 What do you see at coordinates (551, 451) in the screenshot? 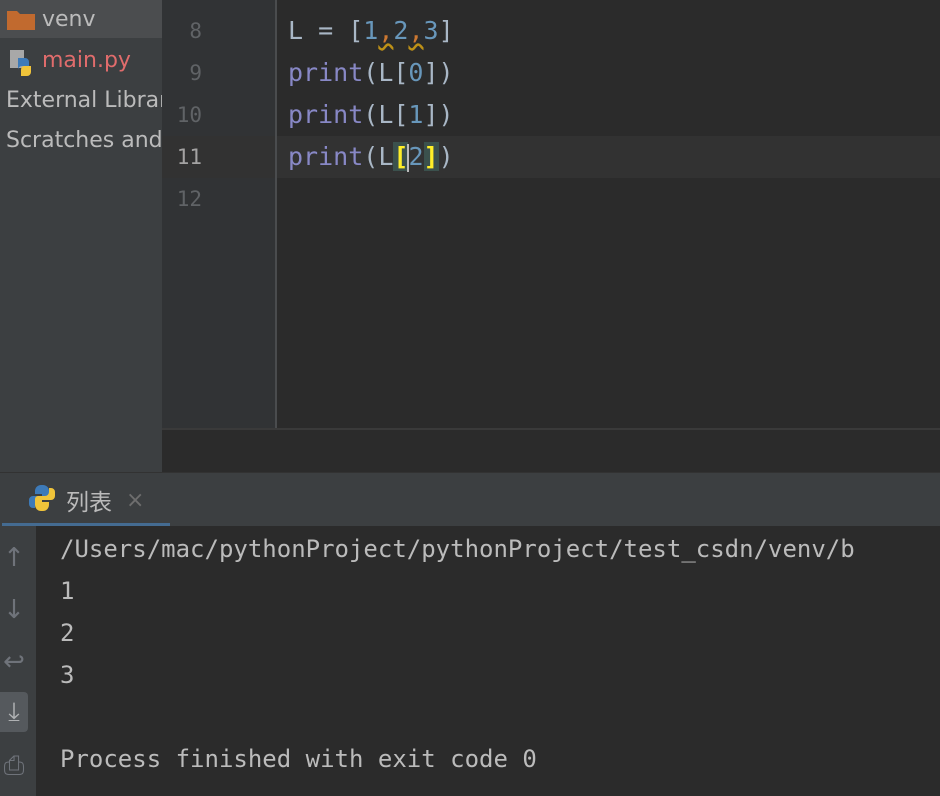
I see `editor-horizontal-scroll-area` at bounding box center [551, 451].